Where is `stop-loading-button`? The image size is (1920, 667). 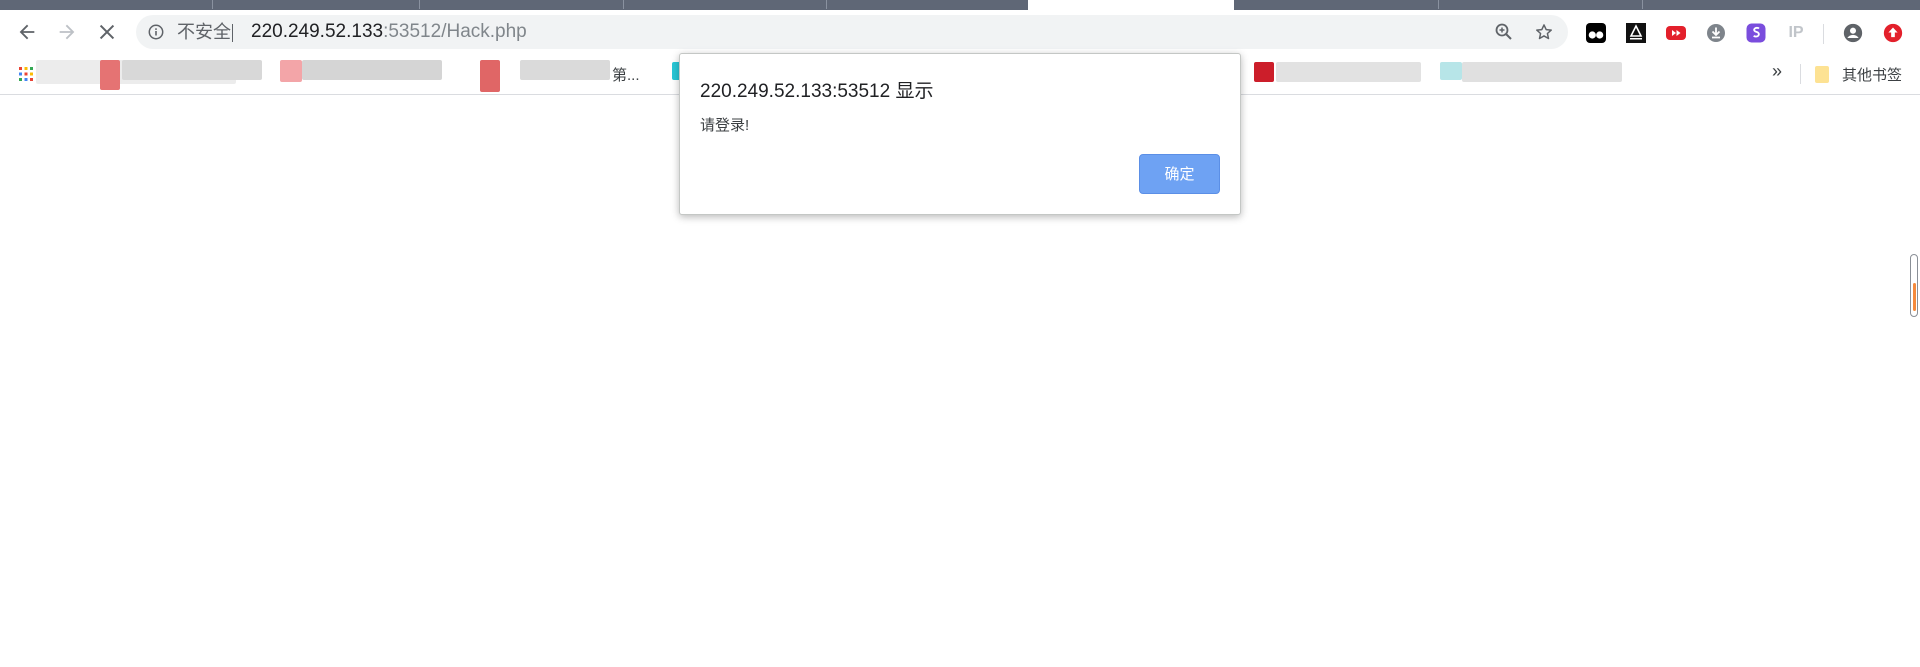
stop-loading-button is located at coordinates (107, 32).